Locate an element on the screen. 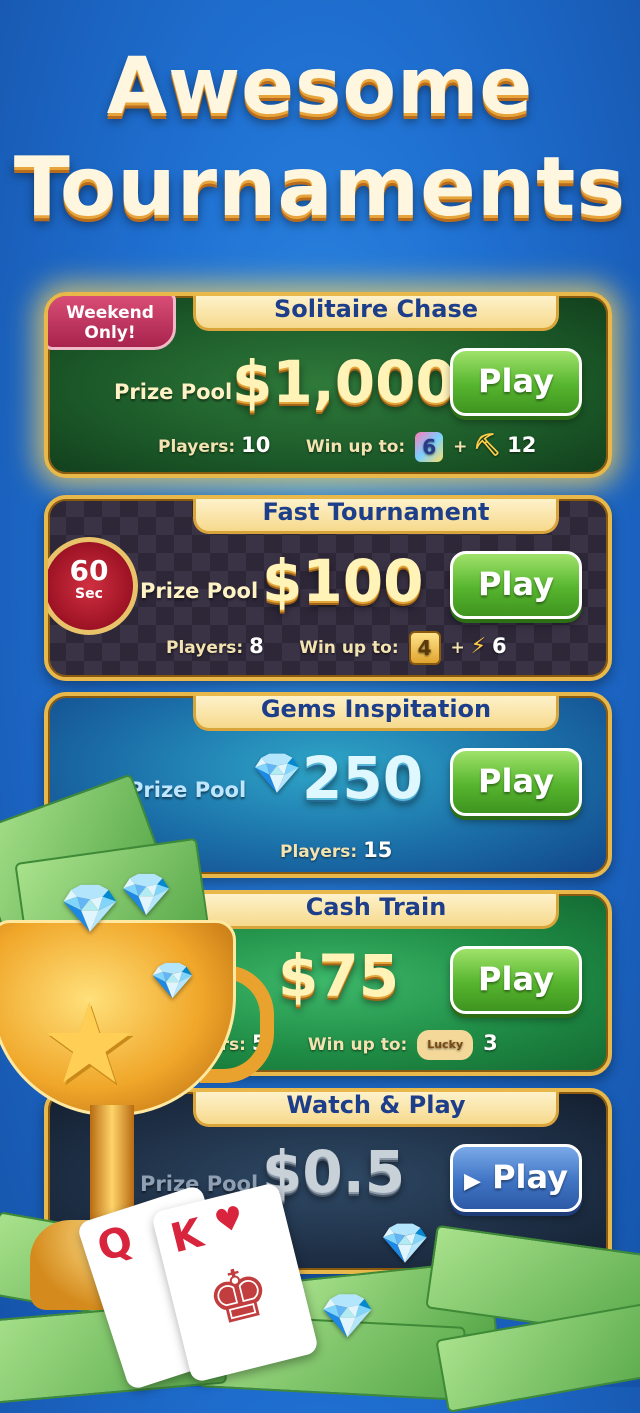 This screenshot has width=640, height=1413. players-count: 10 is located at coordinates (256, 445).